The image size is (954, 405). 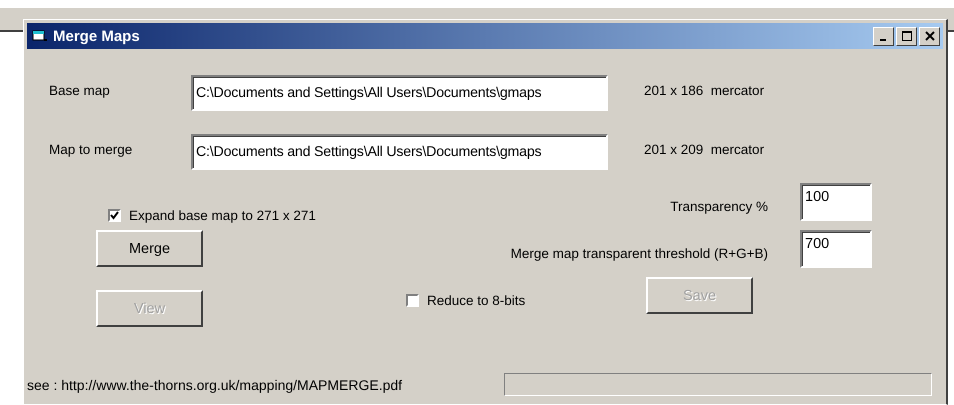 What do you see at coordinates (704, 90) in the screenshot?
I see `map-info: 201 x 186 mercator` at bounding box center [704, 90].